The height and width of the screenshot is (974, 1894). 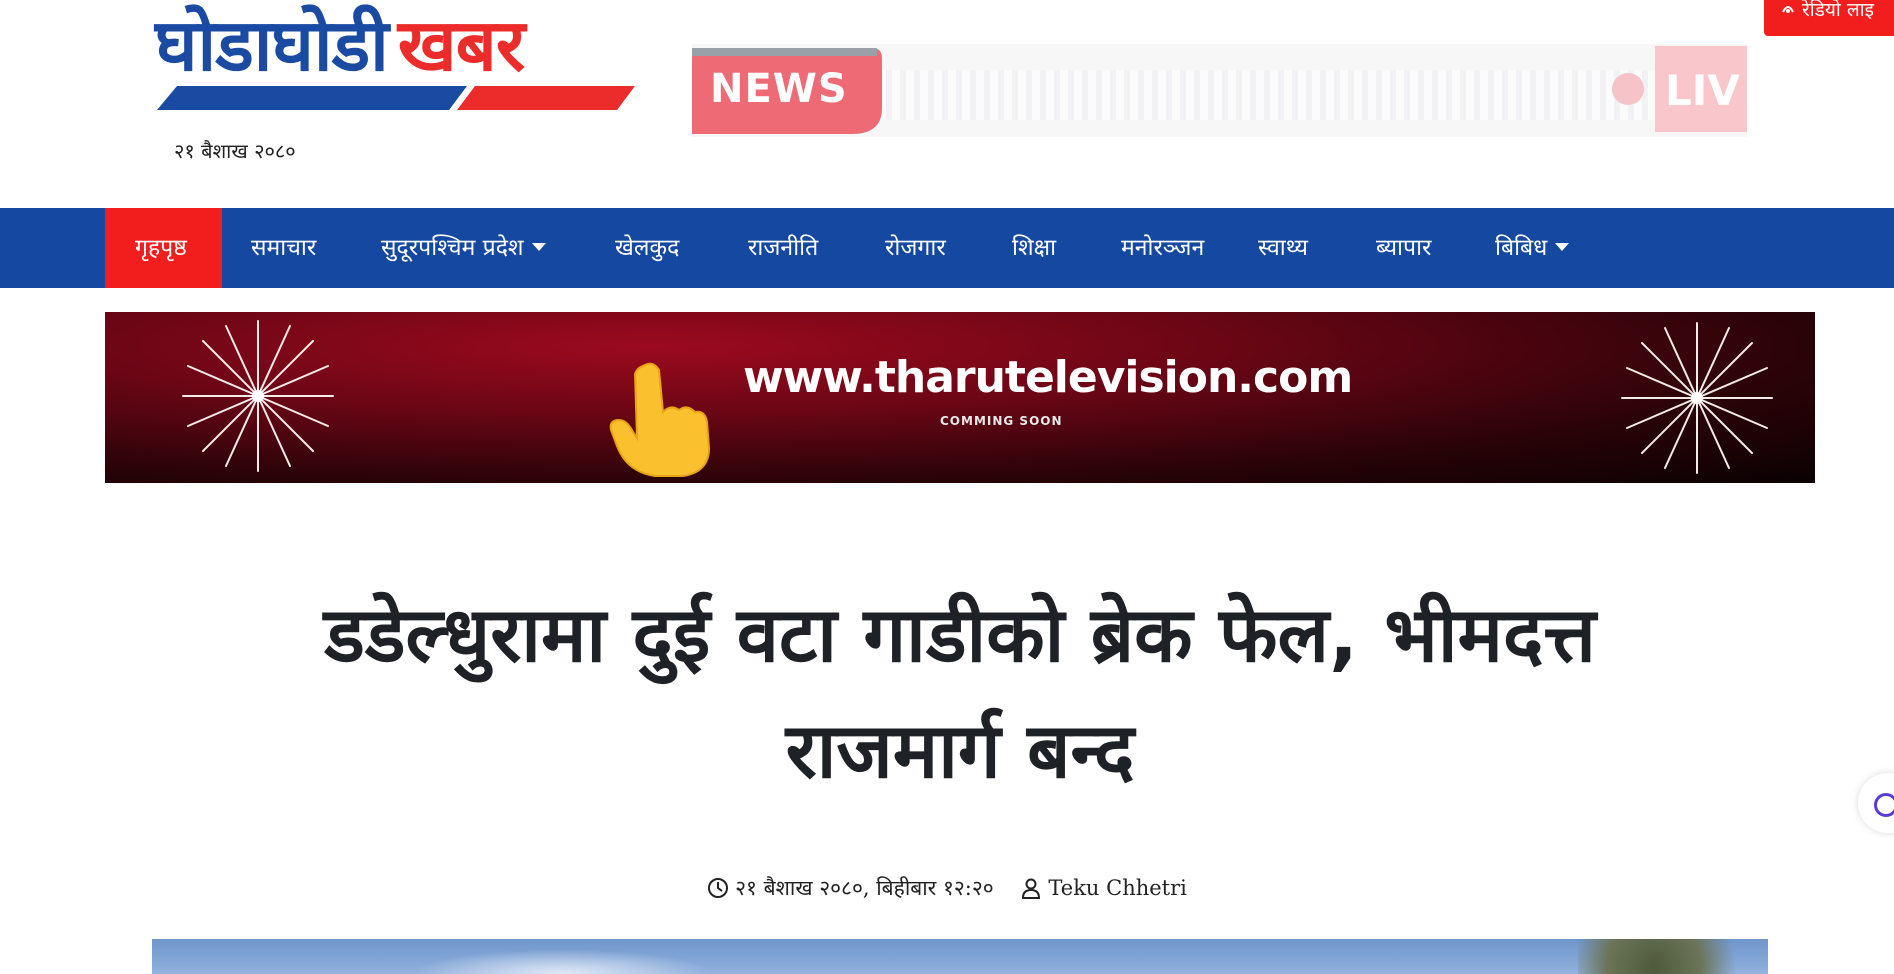 I want to click on nav-item-business: ब्यापार, so click(x=1403, y=248).